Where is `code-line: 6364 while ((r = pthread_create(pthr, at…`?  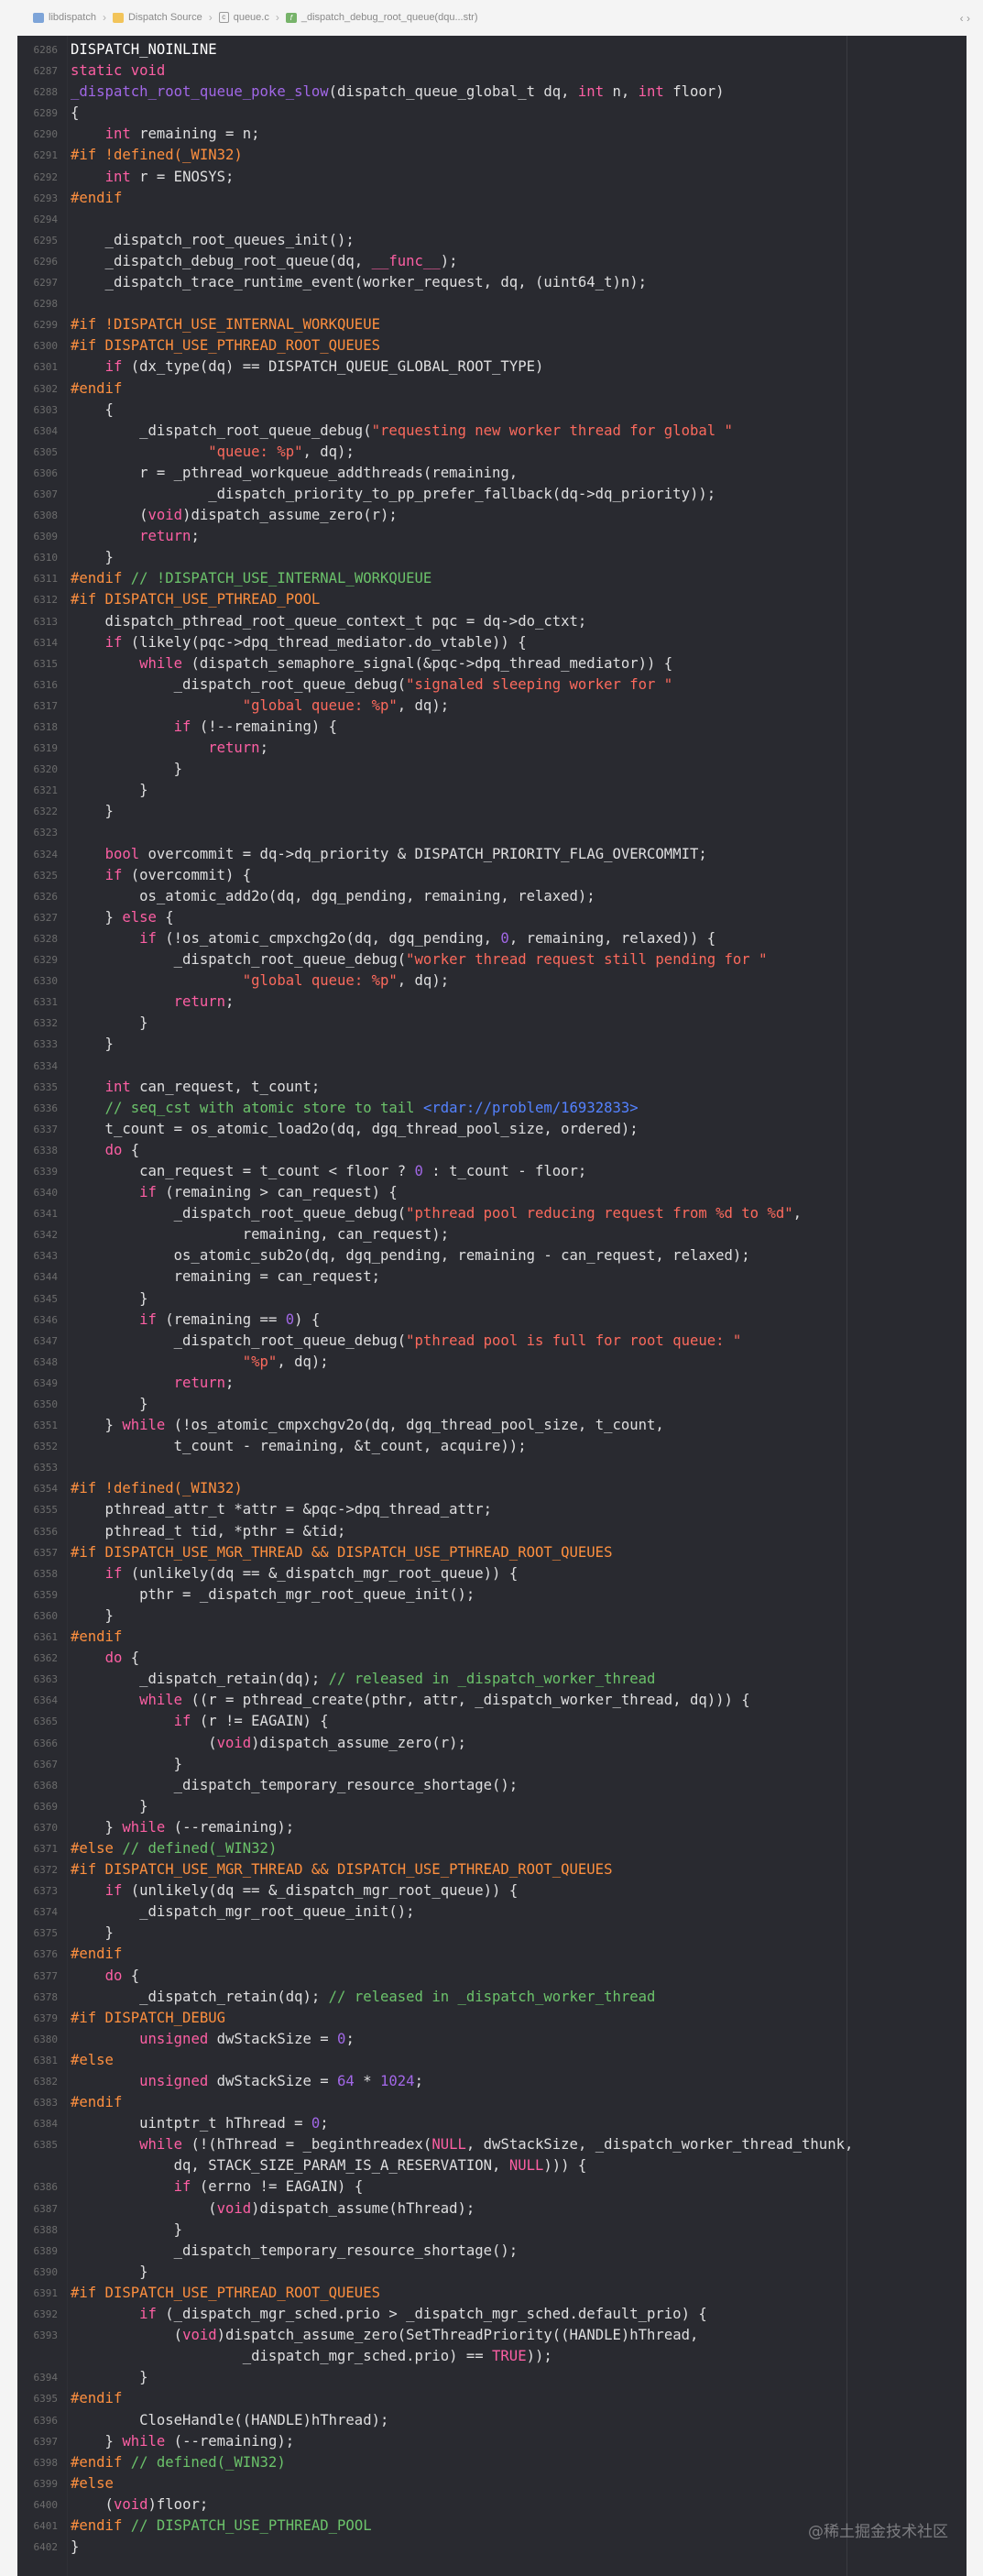 code-line: 6364 while ((r = pthread_create(pthr, at… is located at coordinates (492, 1700).